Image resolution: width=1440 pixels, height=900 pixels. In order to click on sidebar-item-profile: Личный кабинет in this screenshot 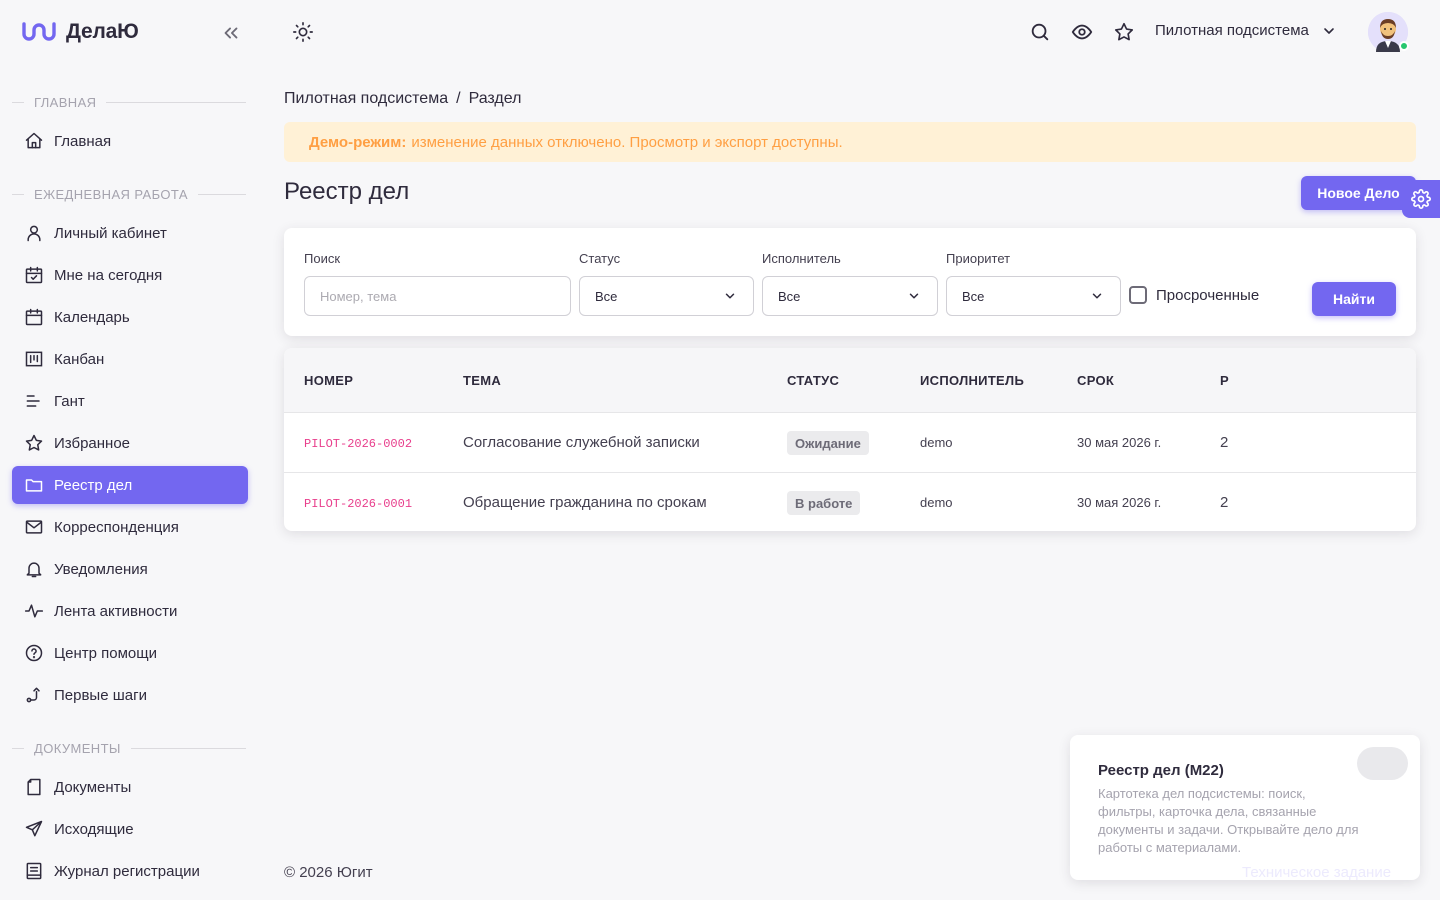, I will do `click(130, 233)`.